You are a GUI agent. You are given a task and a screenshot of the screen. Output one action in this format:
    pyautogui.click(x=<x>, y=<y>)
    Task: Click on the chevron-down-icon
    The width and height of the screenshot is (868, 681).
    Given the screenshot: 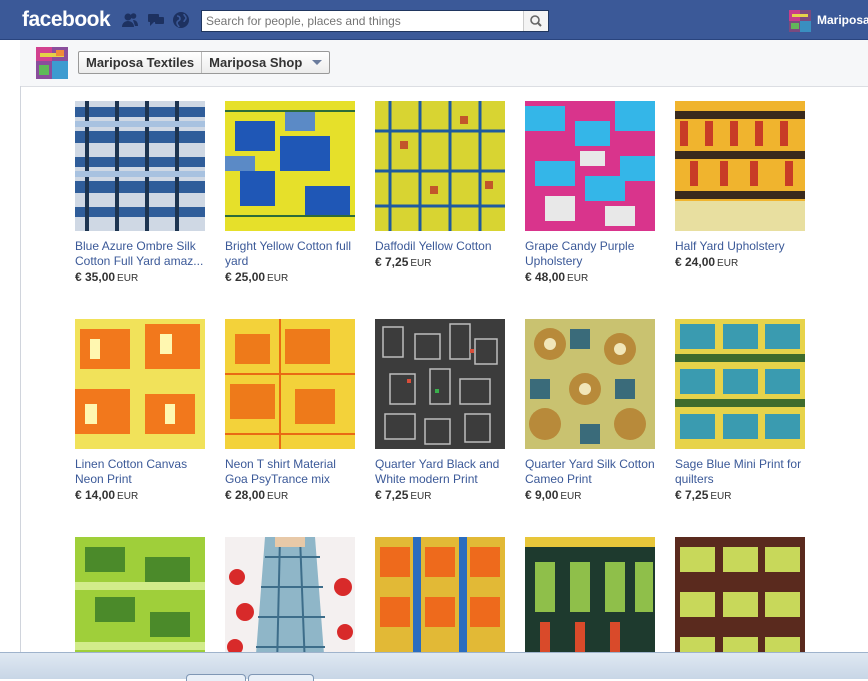 What is the action you would take?
    pyautogui.click(x=317, y=63)
    